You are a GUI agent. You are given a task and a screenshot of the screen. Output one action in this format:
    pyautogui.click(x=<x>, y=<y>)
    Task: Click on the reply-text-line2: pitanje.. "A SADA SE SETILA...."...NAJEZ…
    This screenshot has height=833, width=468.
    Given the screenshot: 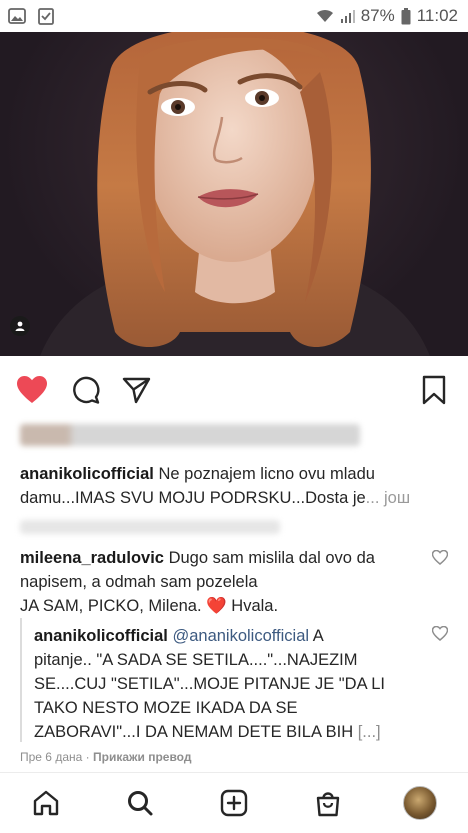 What is the action you would take?
    pyautogui.click(x=196, y=660)
    